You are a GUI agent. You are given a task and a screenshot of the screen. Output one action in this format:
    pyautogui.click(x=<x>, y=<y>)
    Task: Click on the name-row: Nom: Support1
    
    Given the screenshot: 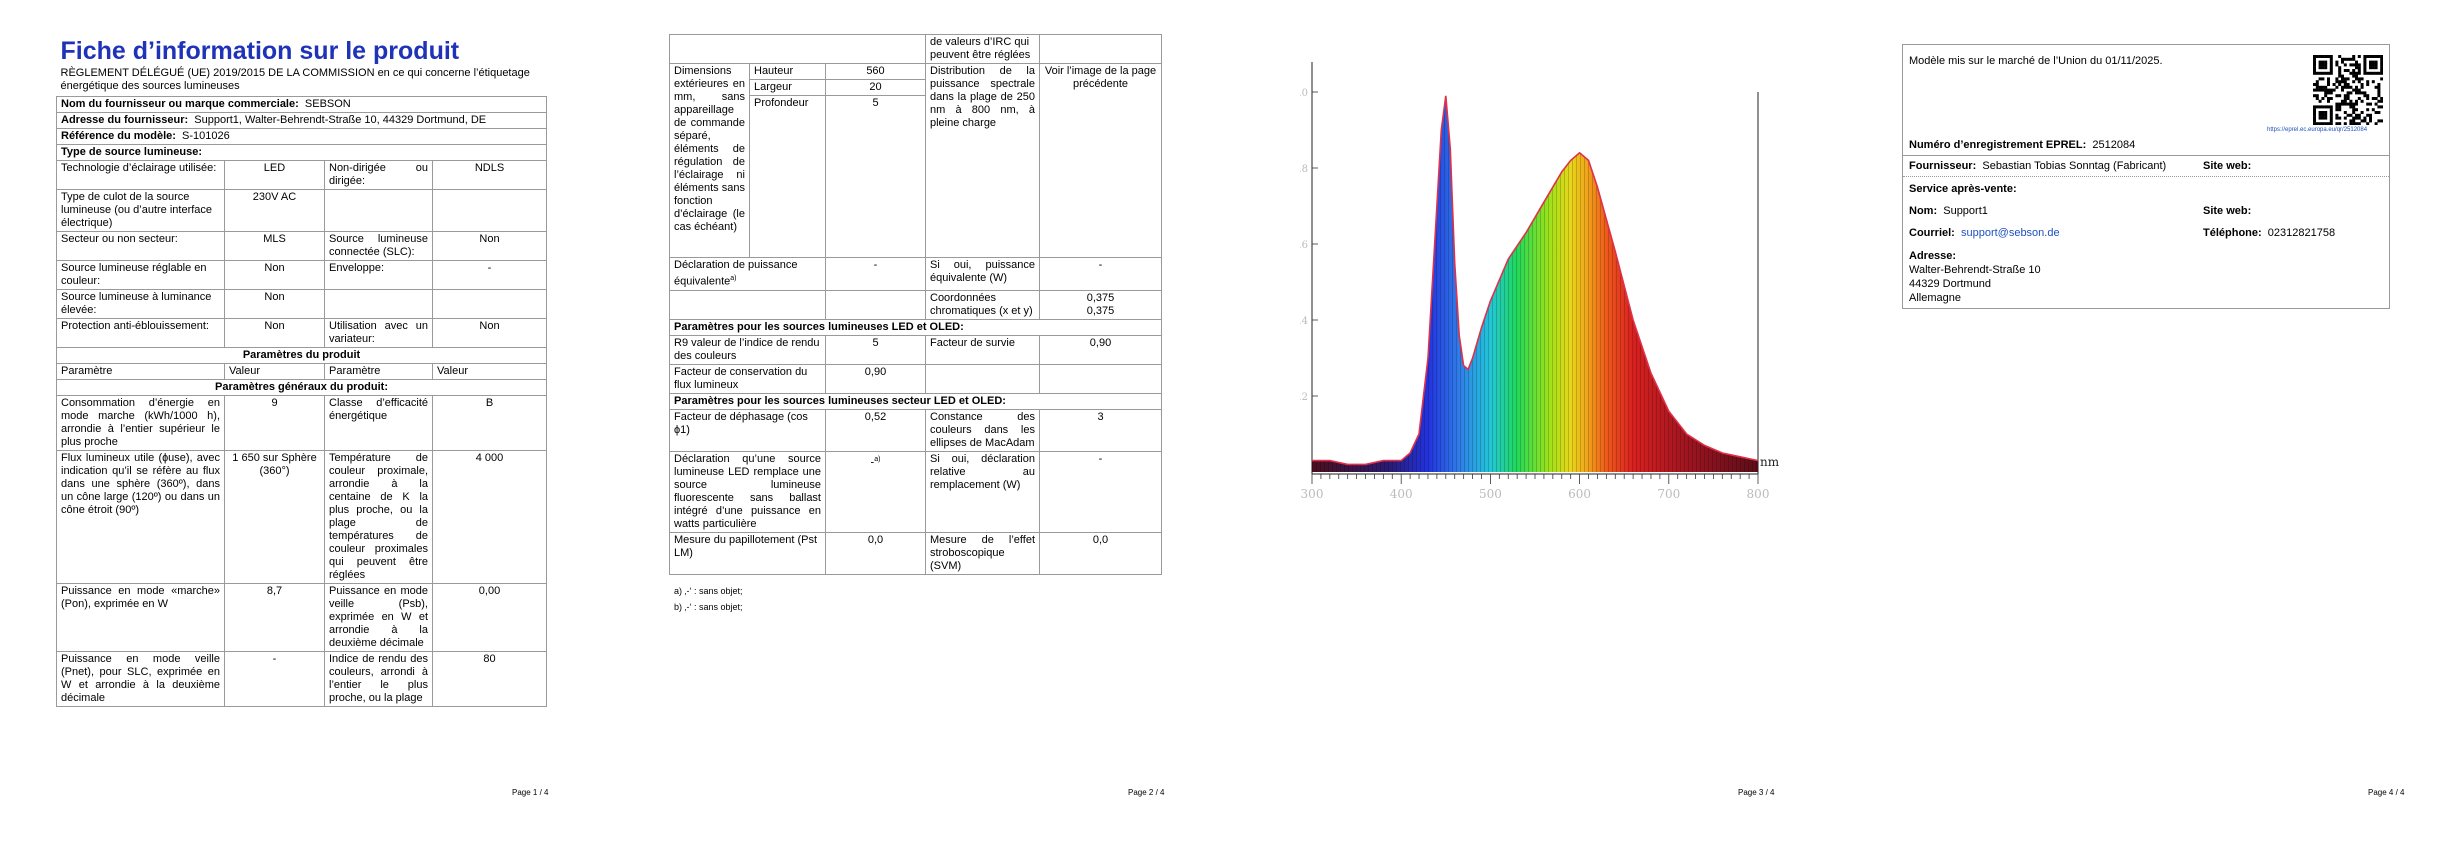 What is the action you would take?
    pyautogui.click(x=1948, y=211)
    